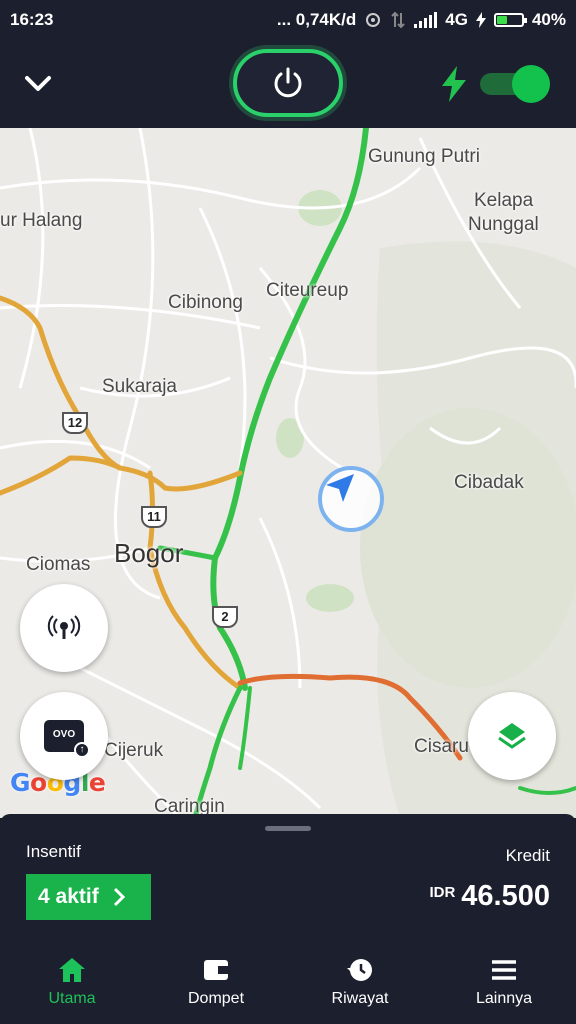  I want to click on arrow-up-icon: ↑, so click(82, 750).